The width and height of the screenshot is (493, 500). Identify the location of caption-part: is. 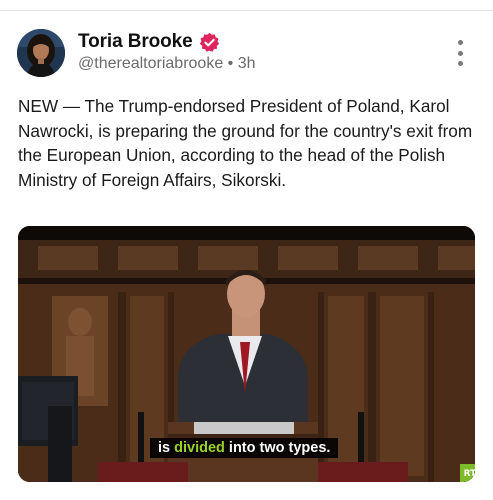
(166, 448).